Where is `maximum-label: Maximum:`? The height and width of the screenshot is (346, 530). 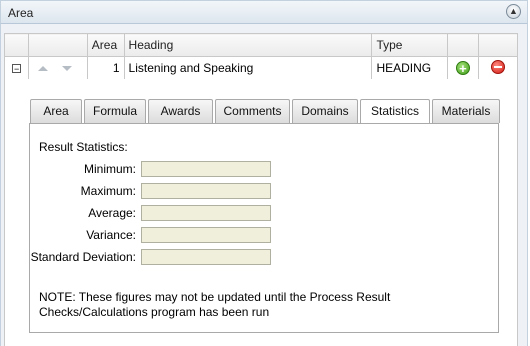
maximum-label: Maximum: is located at coordinates (108, 191).